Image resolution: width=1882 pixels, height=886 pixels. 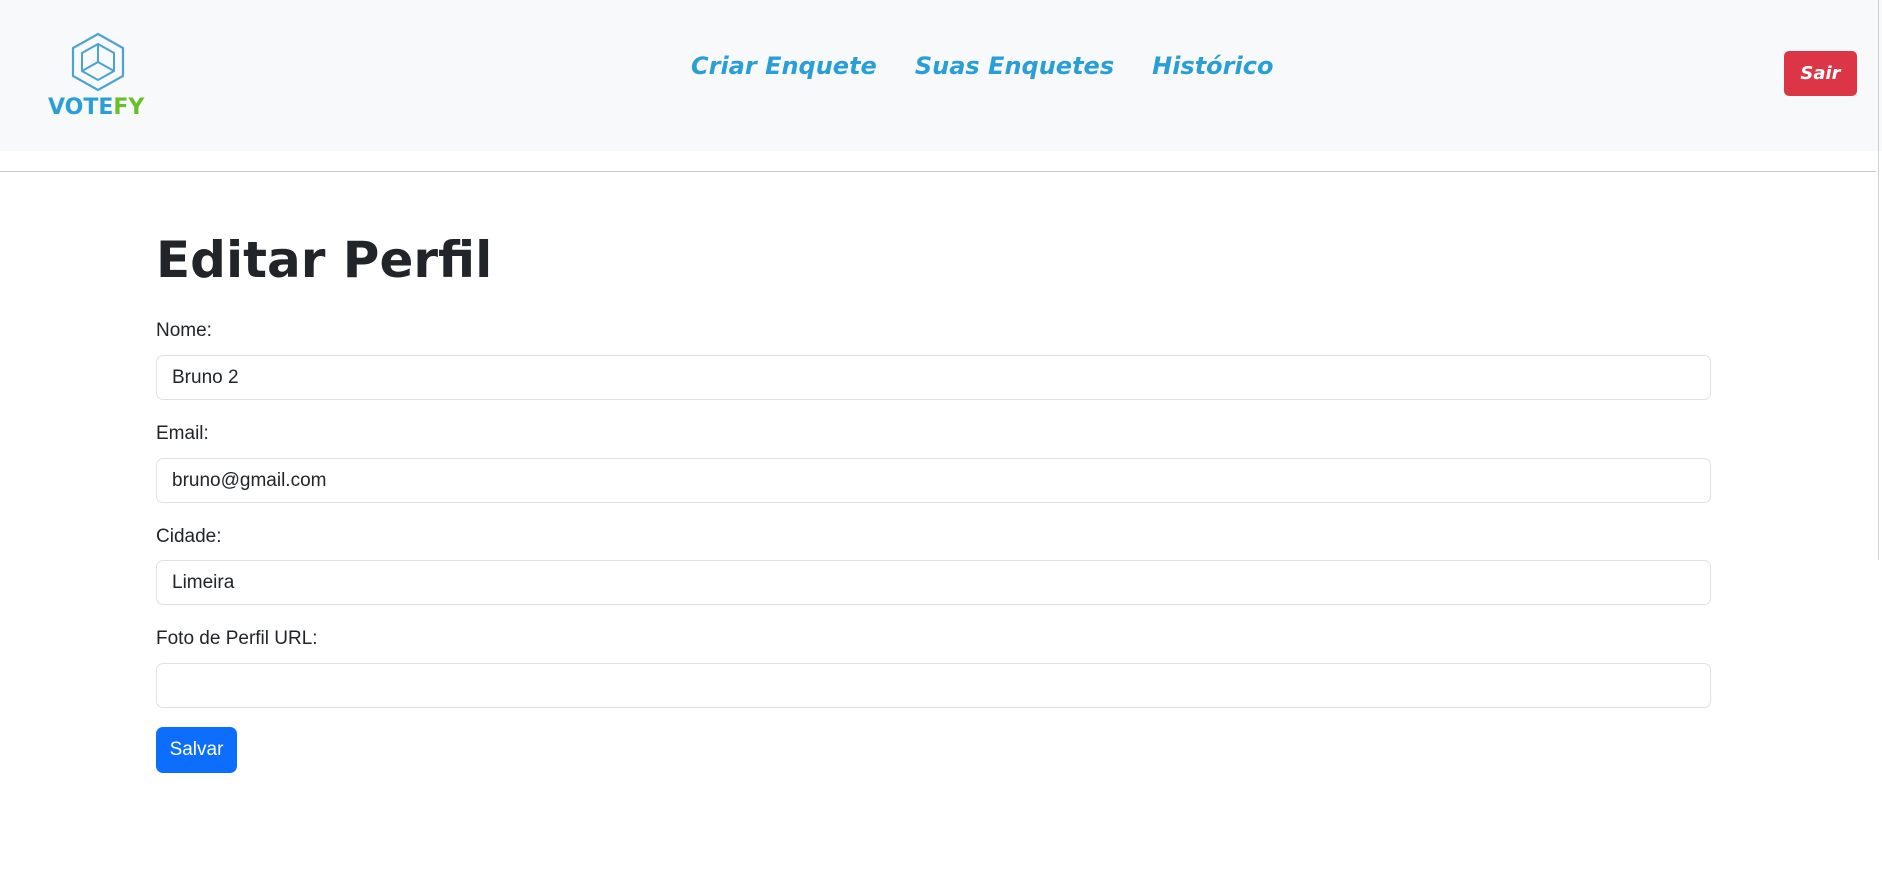 I want to click on logo-fy: FY, so click(x=129, y=107).